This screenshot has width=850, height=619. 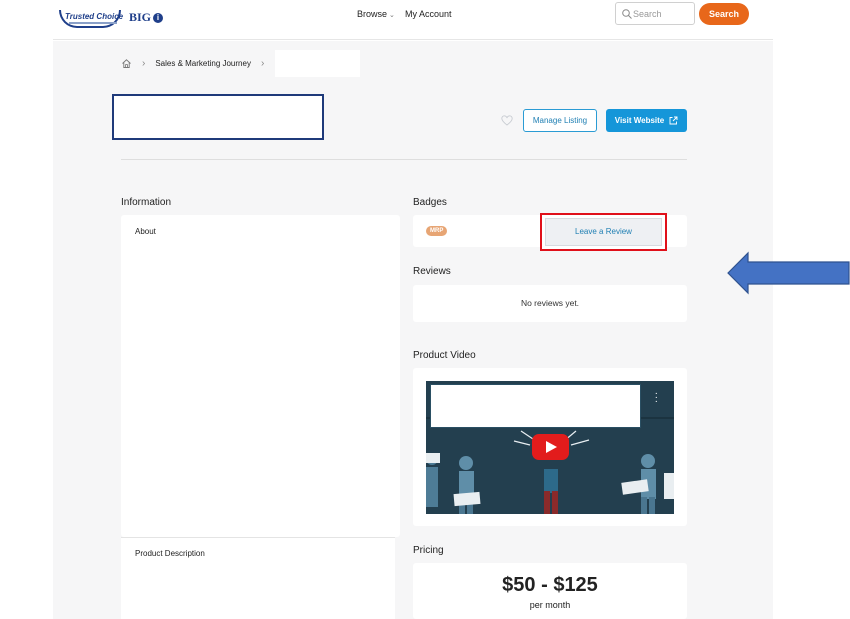 I want to click on no-reviews-text: No reviews yet., so click(x=550, y=303).